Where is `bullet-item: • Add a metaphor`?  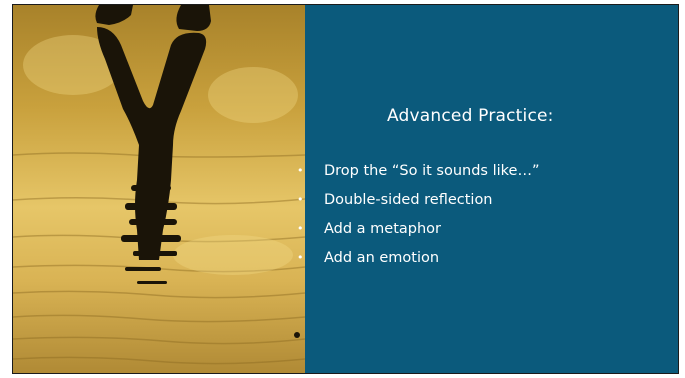
bullet-item: • Add a metaphor is located at coordinates (416, 233).